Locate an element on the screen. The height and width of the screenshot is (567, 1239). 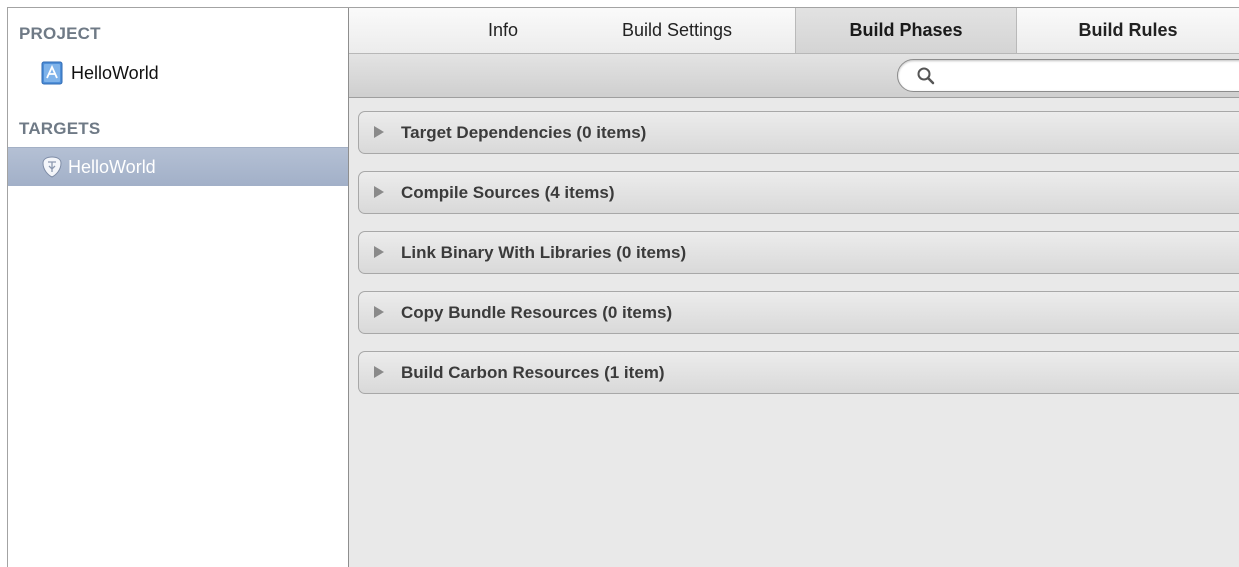
search-field is located at coordinates (1068, 75).